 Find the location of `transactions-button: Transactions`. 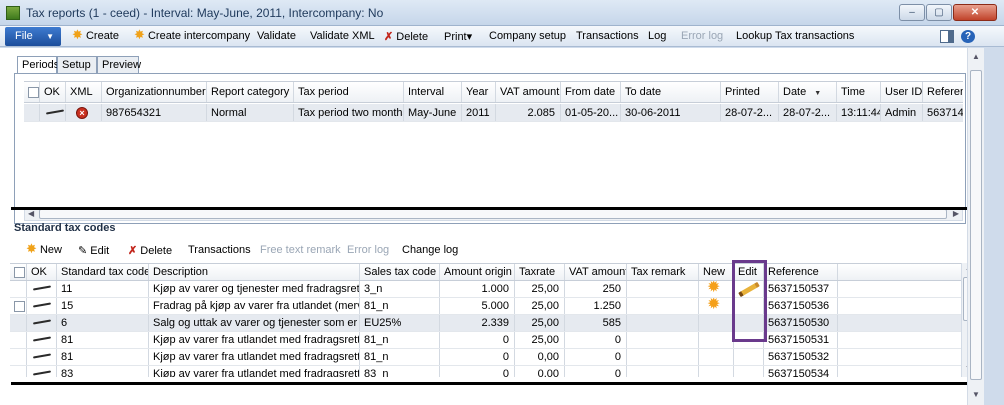

transactions-button: Transactions is located at coordinates (607, 36).